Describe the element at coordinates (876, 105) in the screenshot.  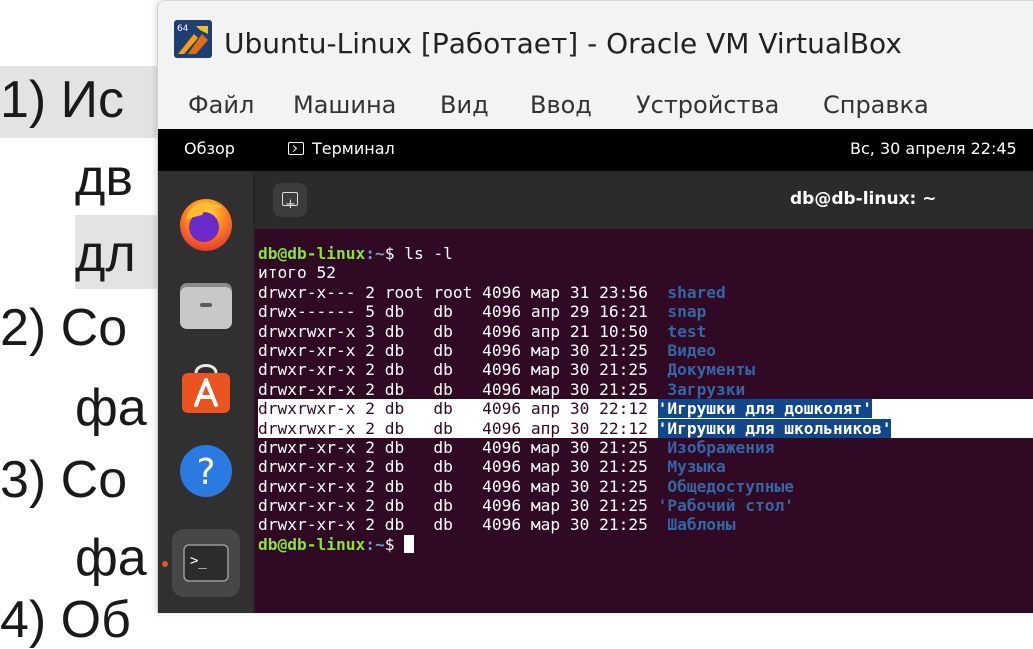
I see `menu-help: Справка` at that location.